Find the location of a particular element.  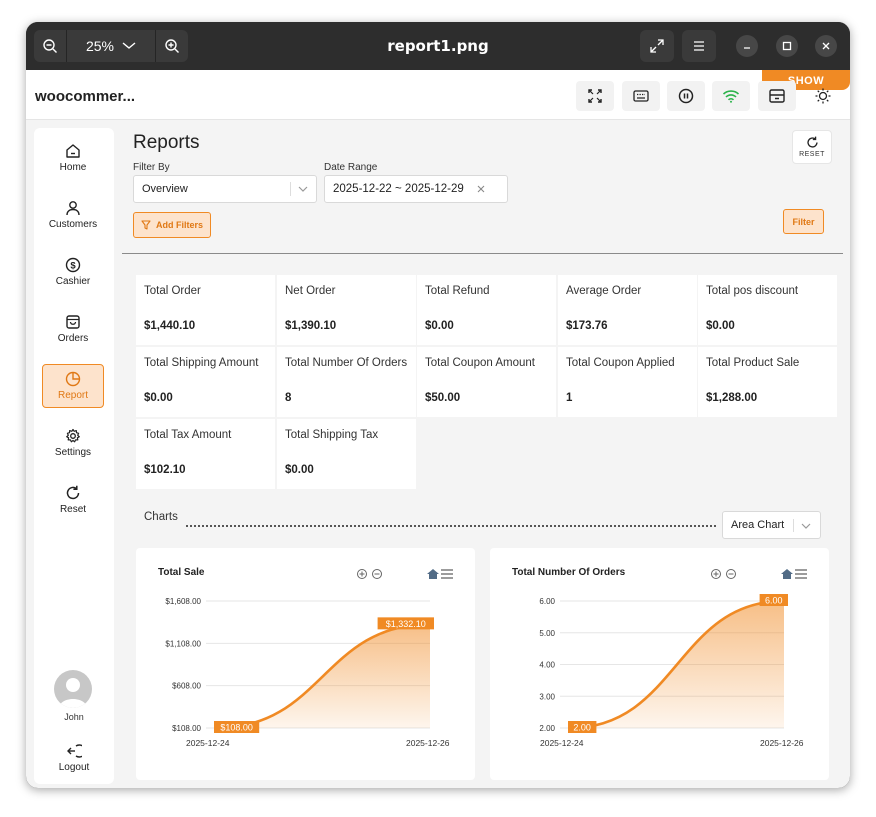

title-bar: 25% report1.png is located at coordinates (438, 46).